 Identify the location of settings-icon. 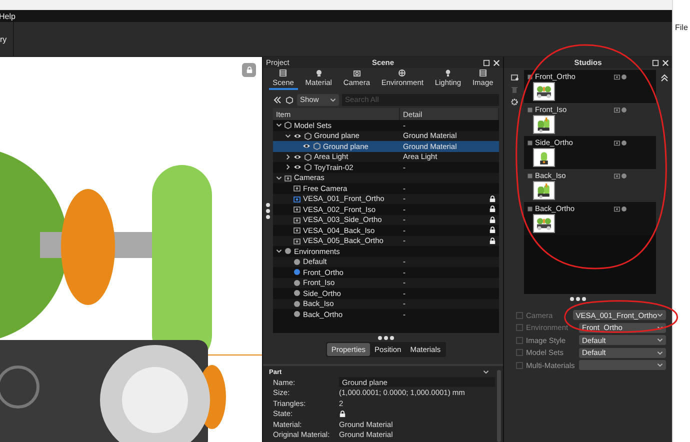
(514, 102).